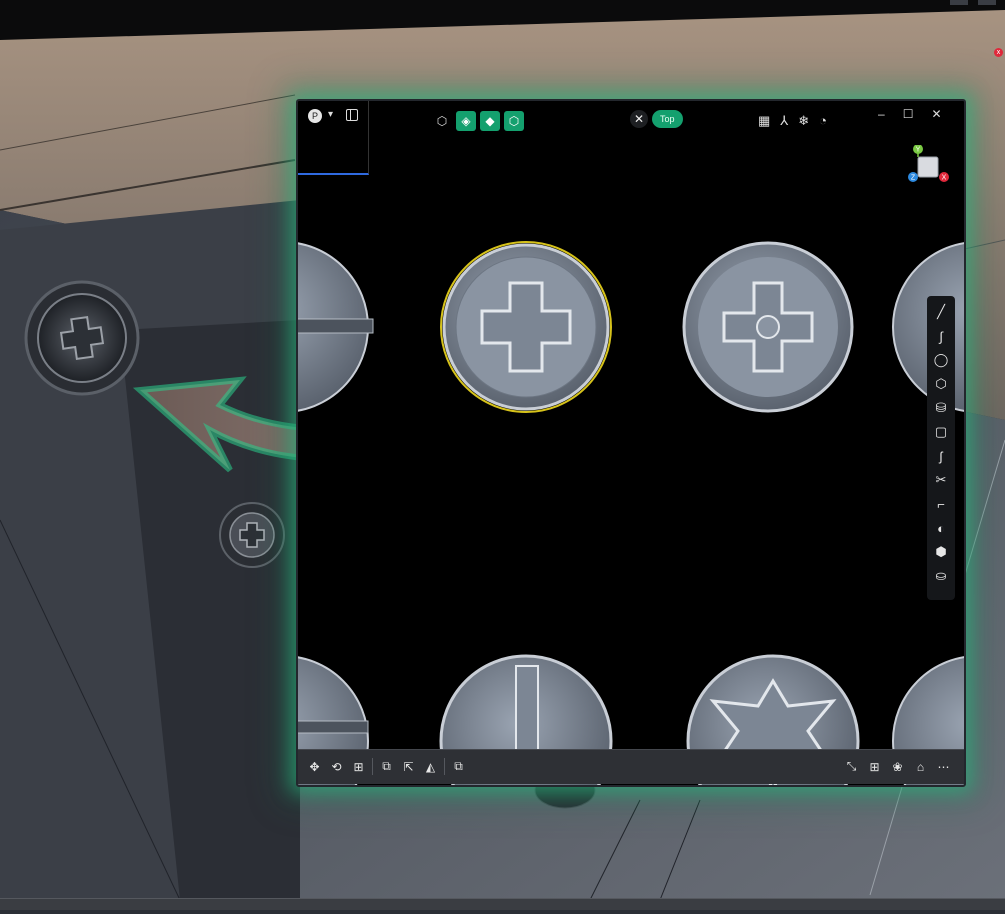  Describe the element at coordinates (941, 432) in the screenshot. I see `rectangle-tool-icon: ▢` at that location.